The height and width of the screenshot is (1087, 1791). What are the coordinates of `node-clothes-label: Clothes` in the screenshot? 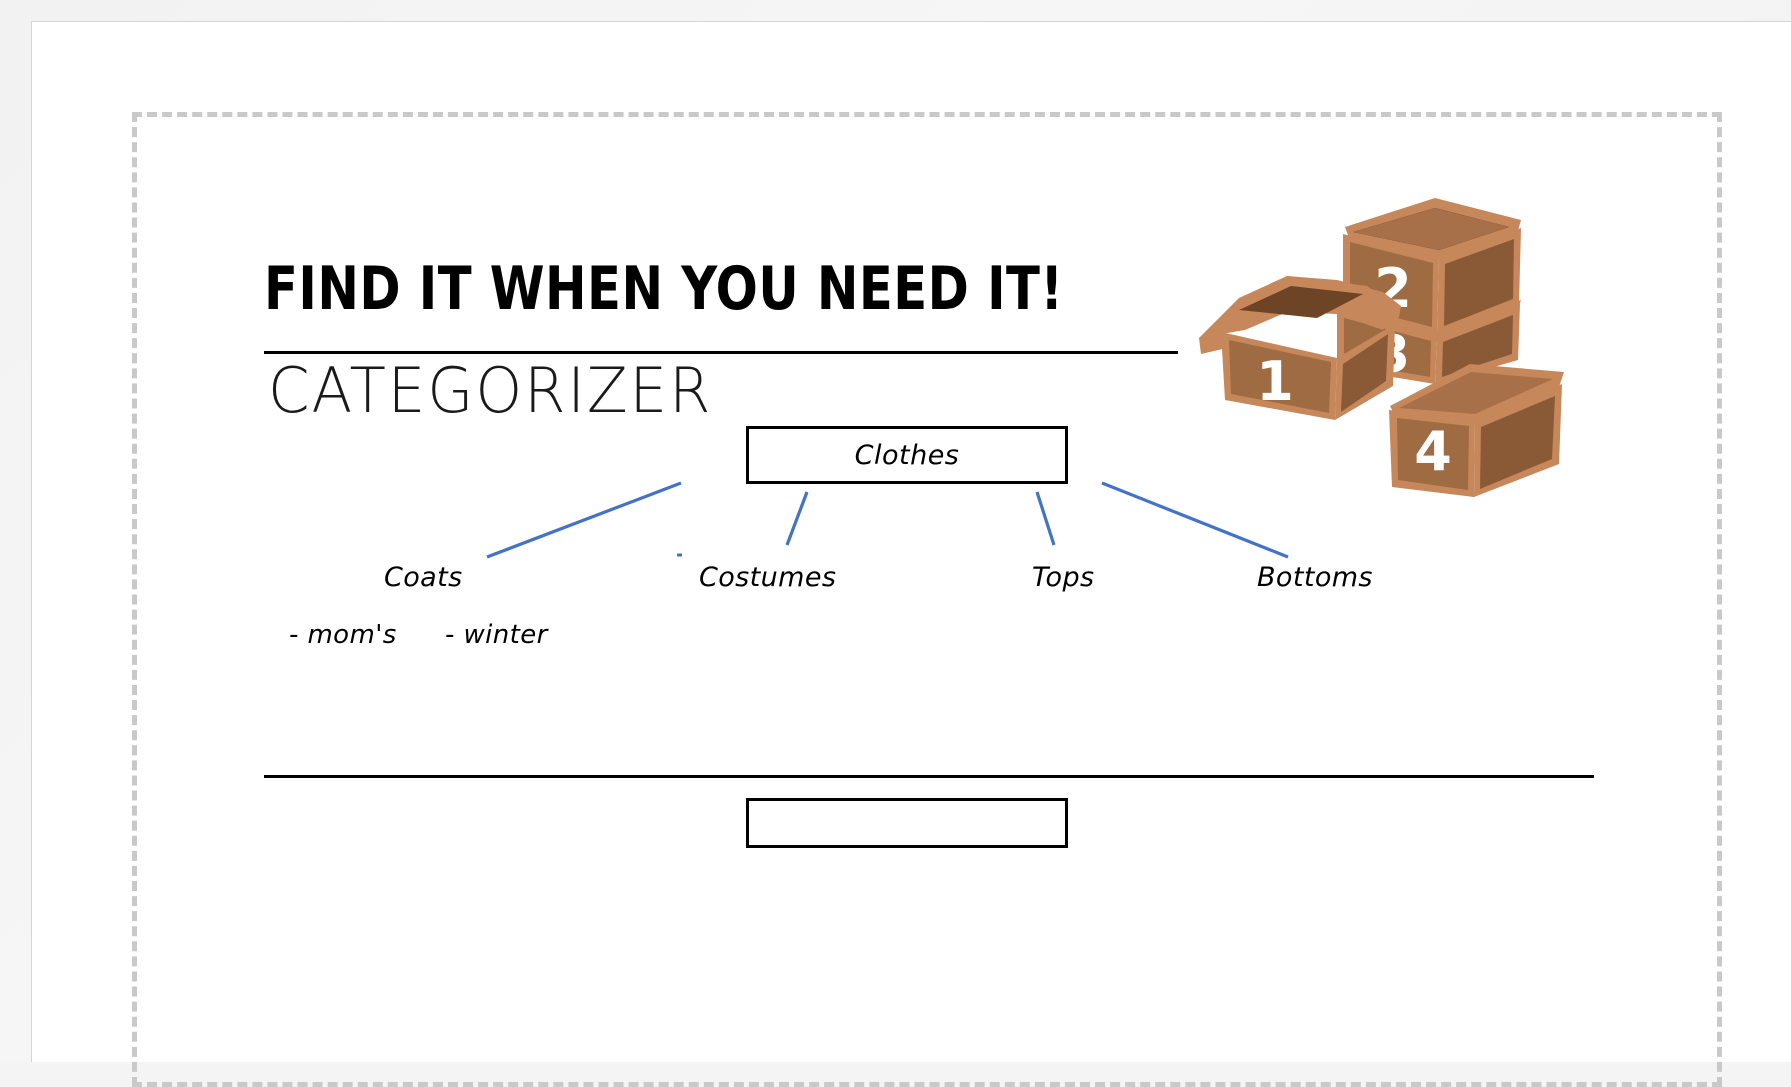 It's located at (907, 455).